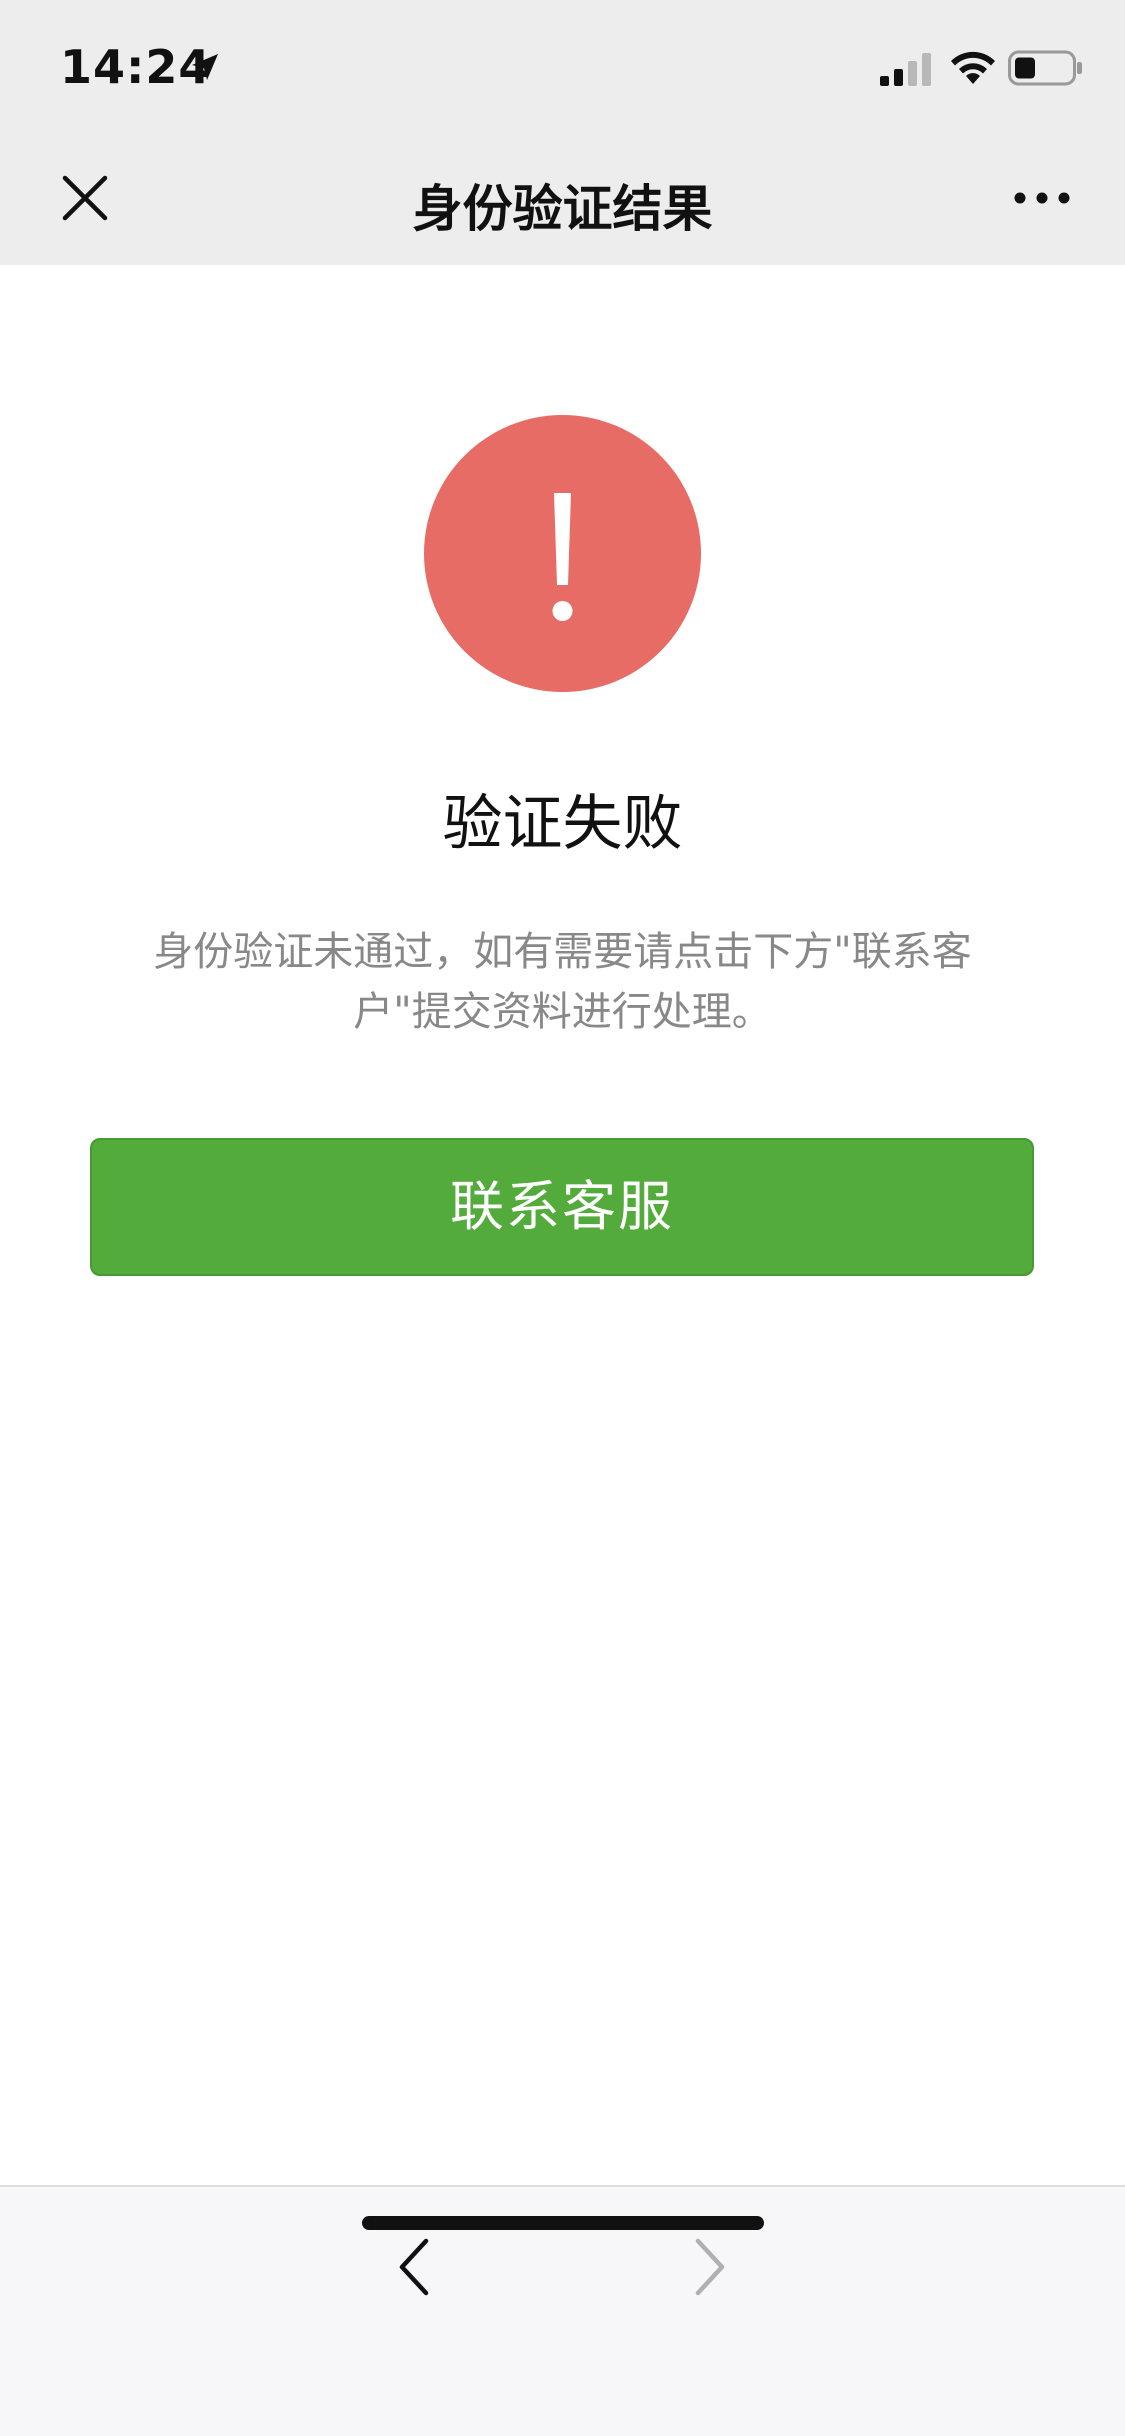 The height and width of the screenshot is (2436, 1125). What do you see at coordinates (562, 982) in the screenshot?
I see `result-description: 身份验证未通过，如有需要请点击下方"联系客户"提交资料进行处理。` at bounding box center [562, 982].